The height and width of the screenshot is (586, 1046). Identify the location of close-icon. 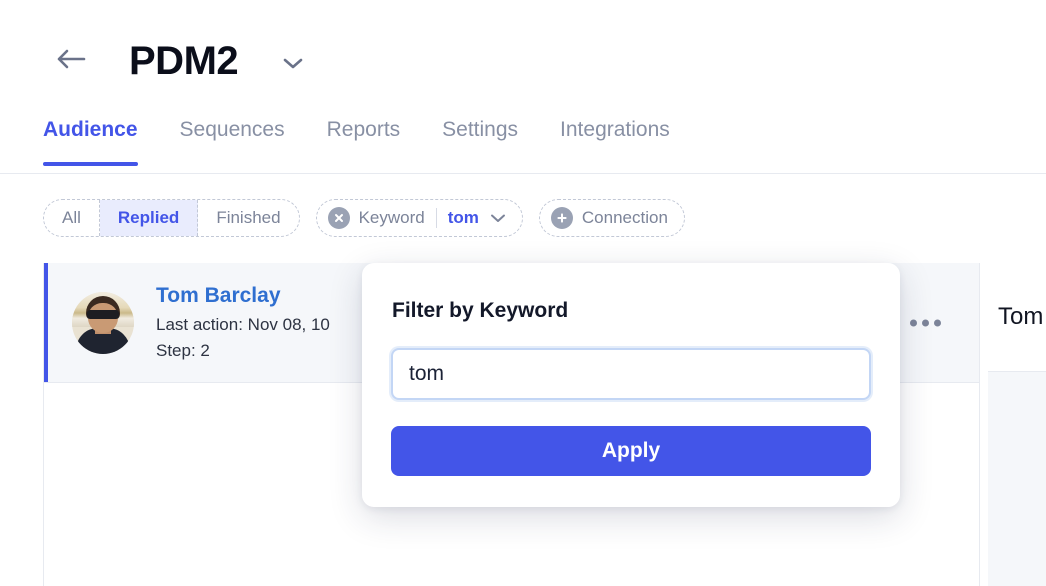
(338, 218).